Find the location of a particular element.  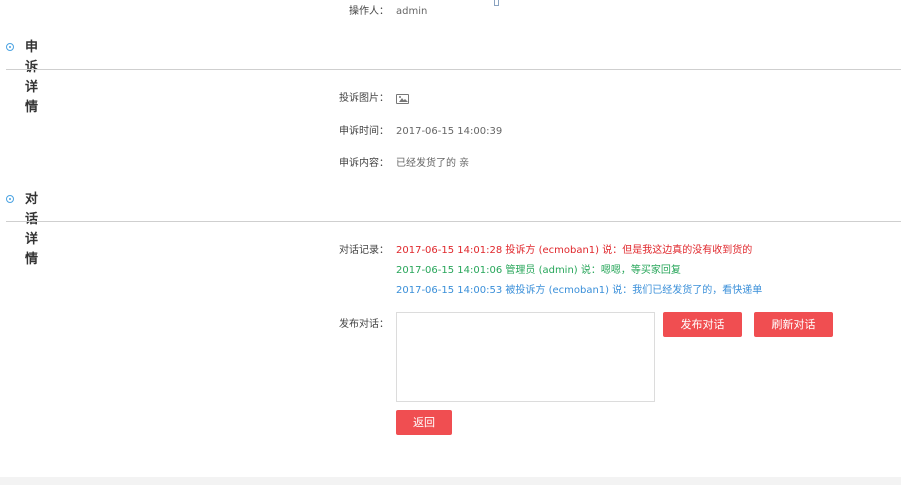

appeal-content-row: 申诉内容： 已经发货了的 亲 is located at coordinates (450, 164).